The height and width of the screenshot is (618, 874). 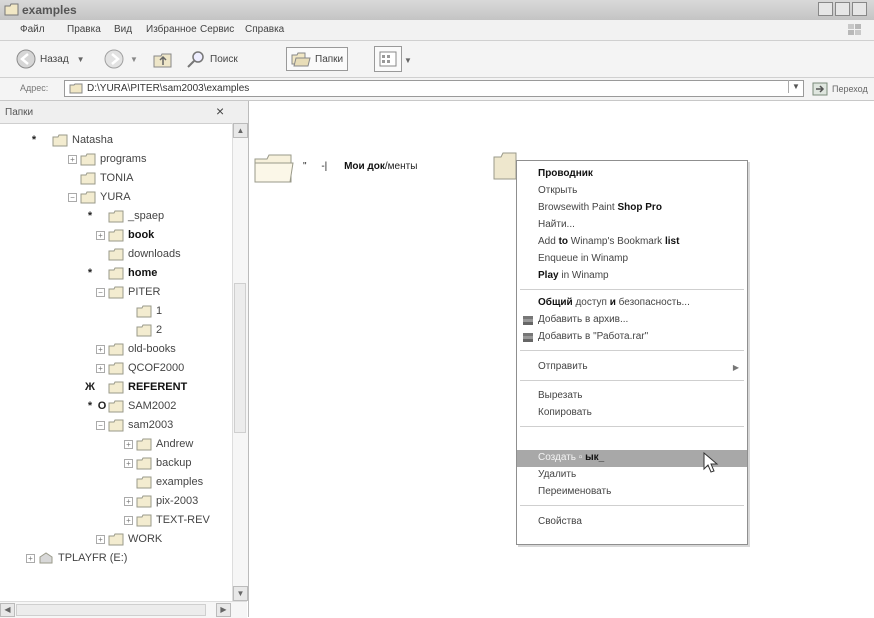 What do you see at coordinates (54, 59) in the screenshot?
I see `back-label: Назад` at bounding box center [54, 59].